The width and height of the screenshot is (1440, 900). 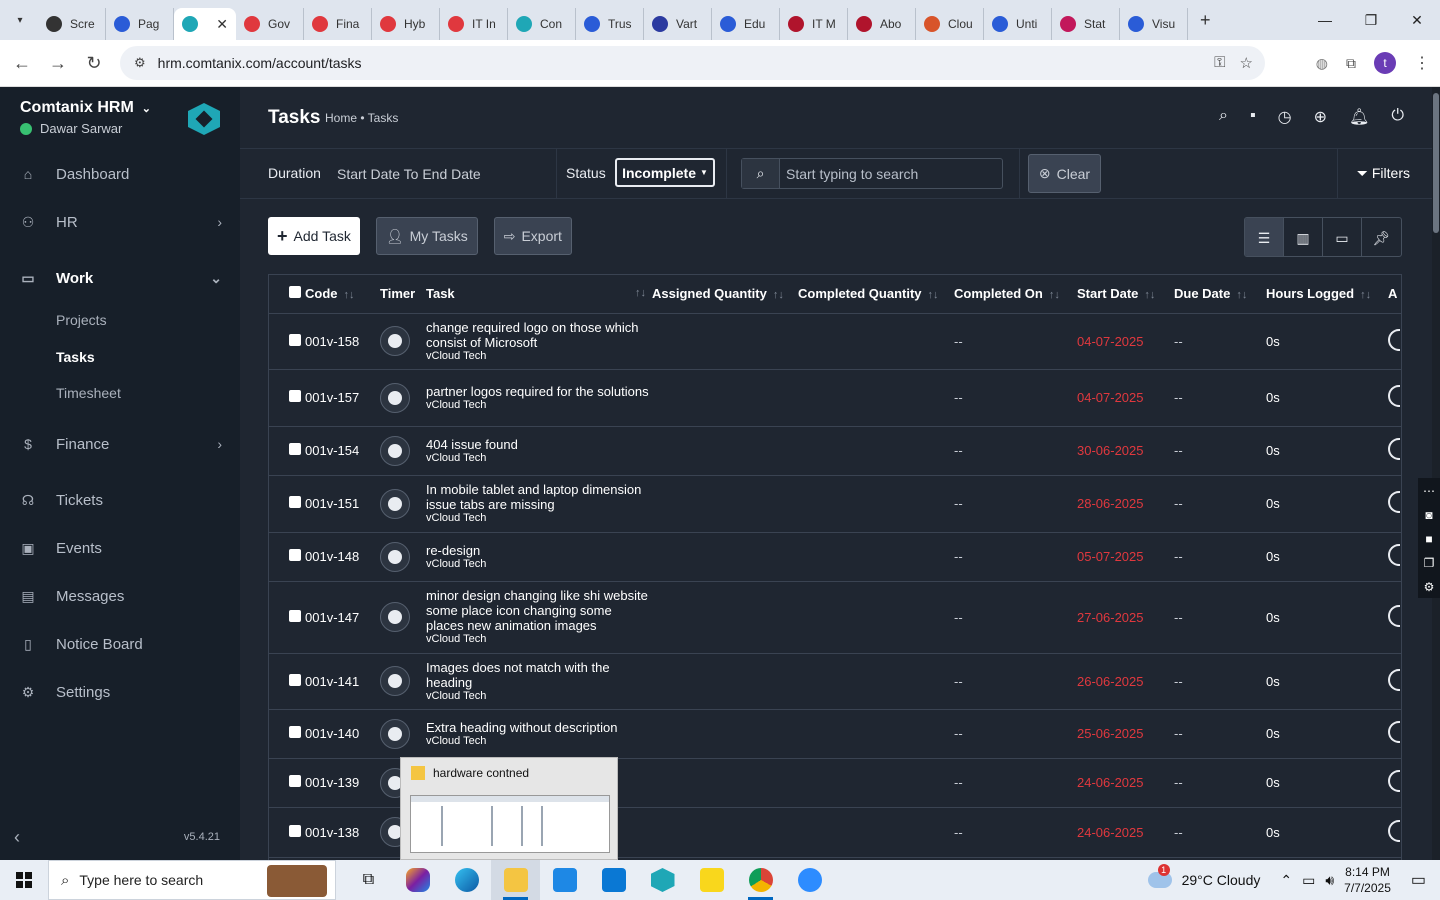 I want to click on pin-icon: 📌︎, so click(x=1381, y=237).